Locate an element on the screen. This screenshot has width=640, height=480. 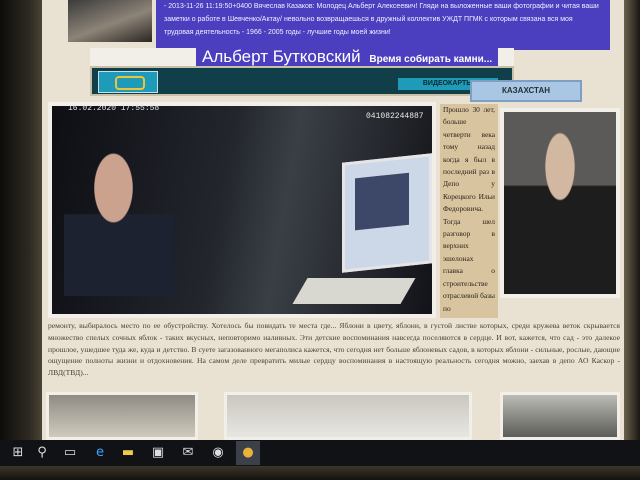
photo-id-stamp: 041082244887 is located at coordinates (395, 116).